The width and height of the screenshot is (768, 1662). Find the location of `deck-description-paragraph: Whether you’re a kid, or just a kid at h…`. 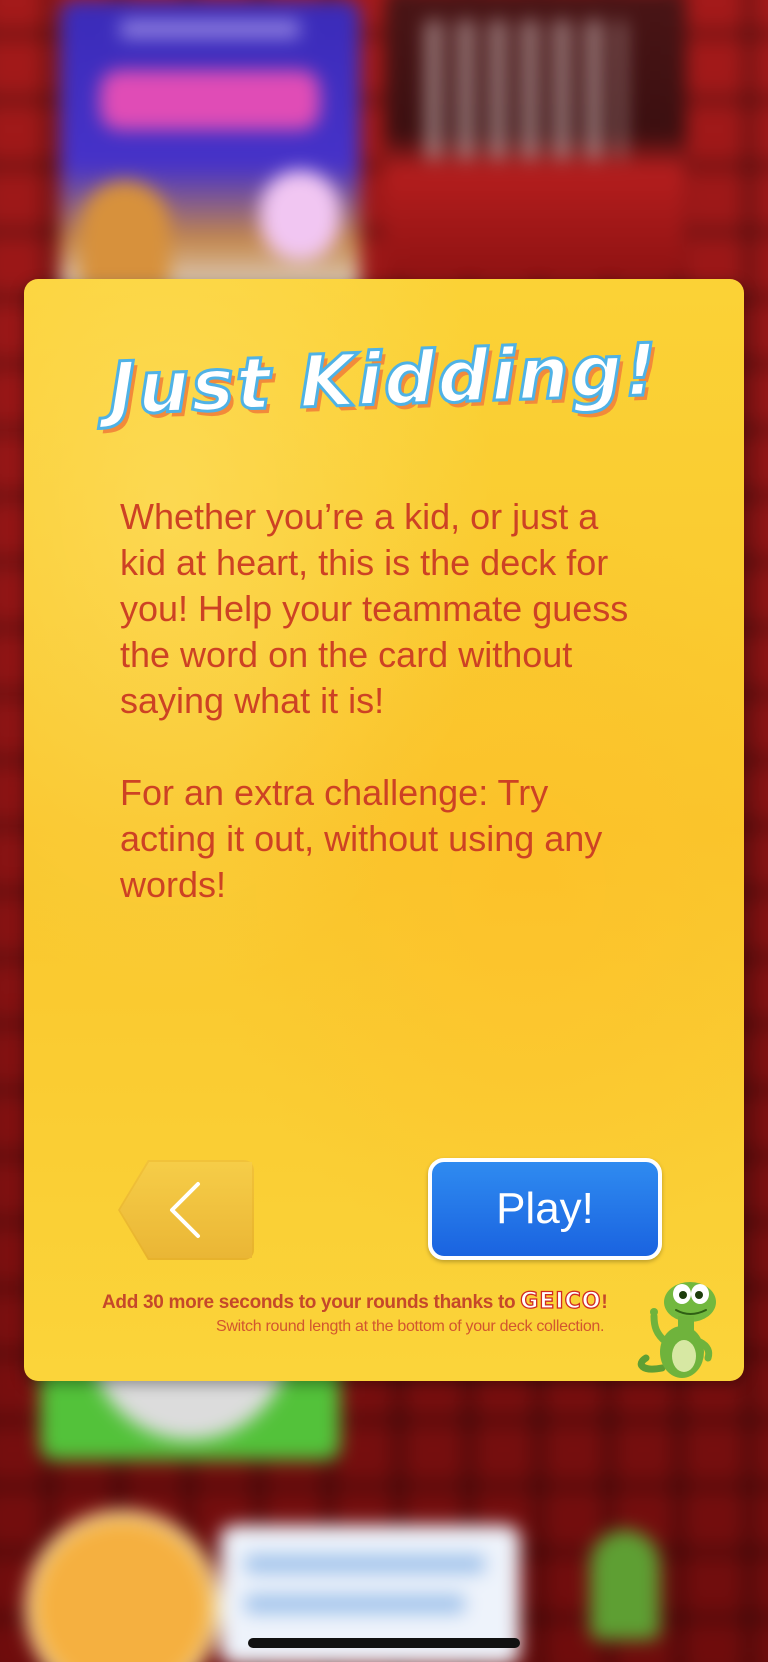

deck-description-paragraph: Whether you’re a kid, or just a kid at h… is located at coordinates (374, 608).